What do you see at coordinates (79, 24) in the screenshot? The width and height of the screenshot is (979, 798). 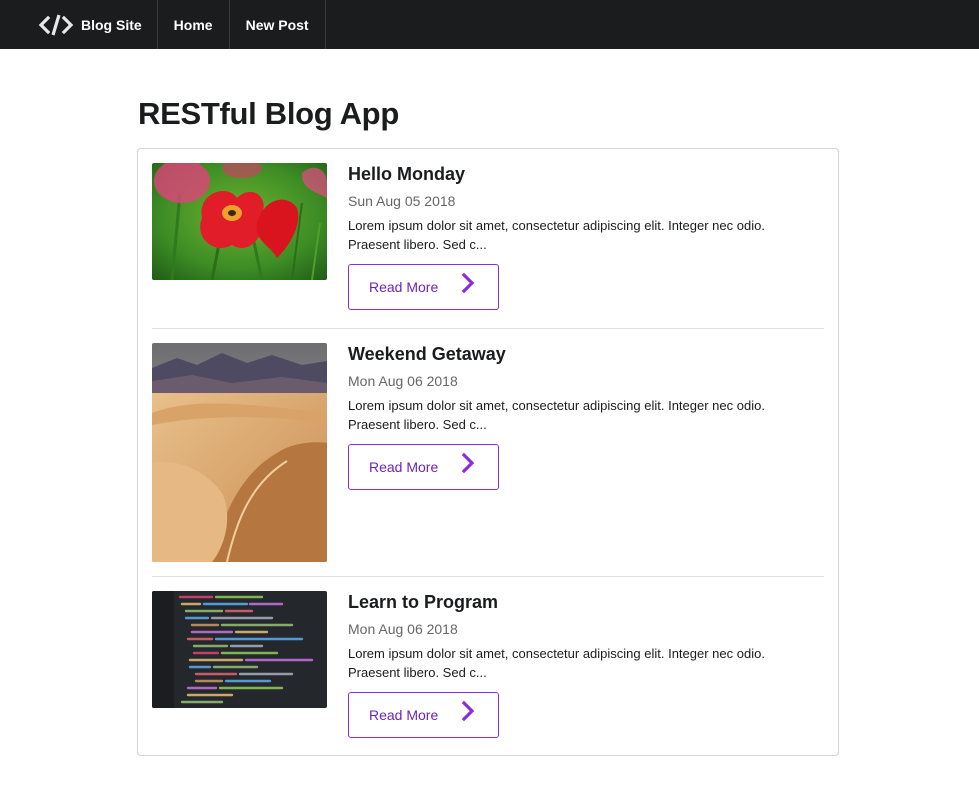 I see `brand-link: Blog Site` at bounding box center [79, 24].